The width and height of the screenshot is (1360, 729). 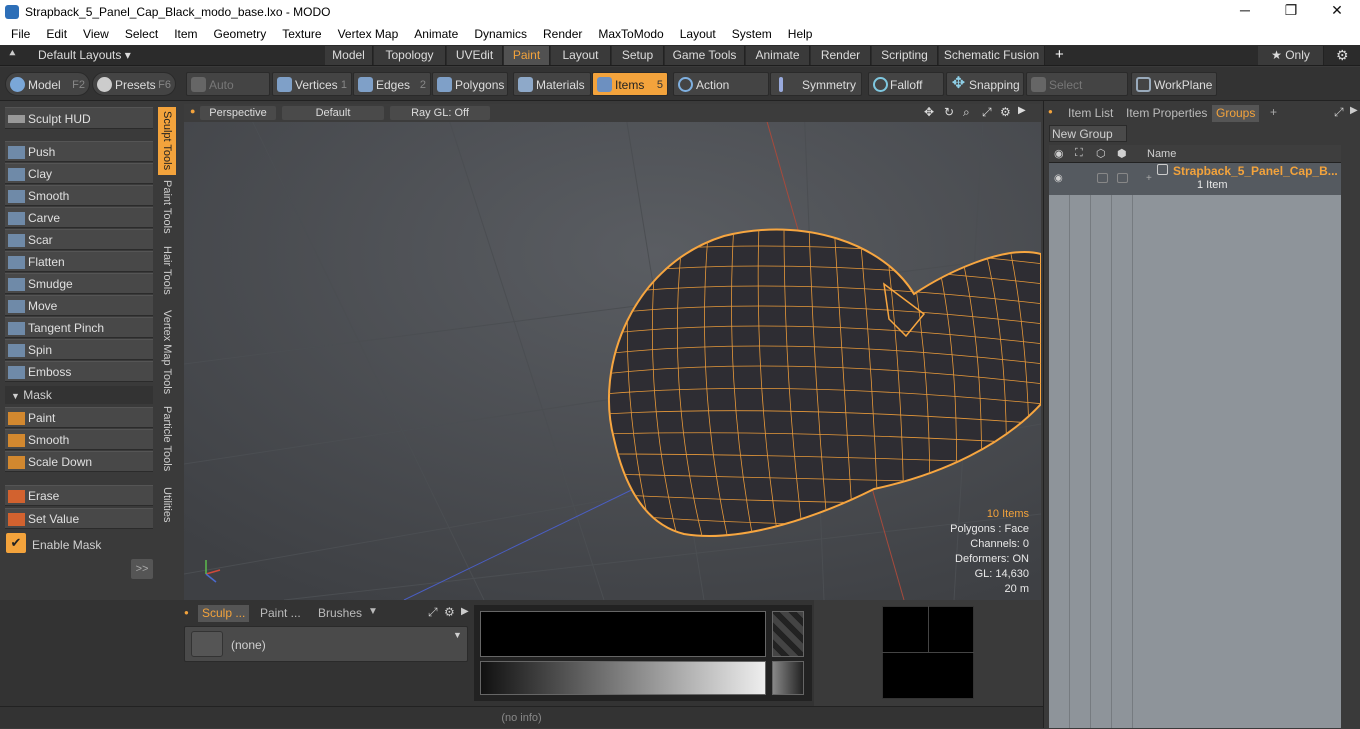 I want to click on tab-brushes: Brushes, so click(x=340, y=613).